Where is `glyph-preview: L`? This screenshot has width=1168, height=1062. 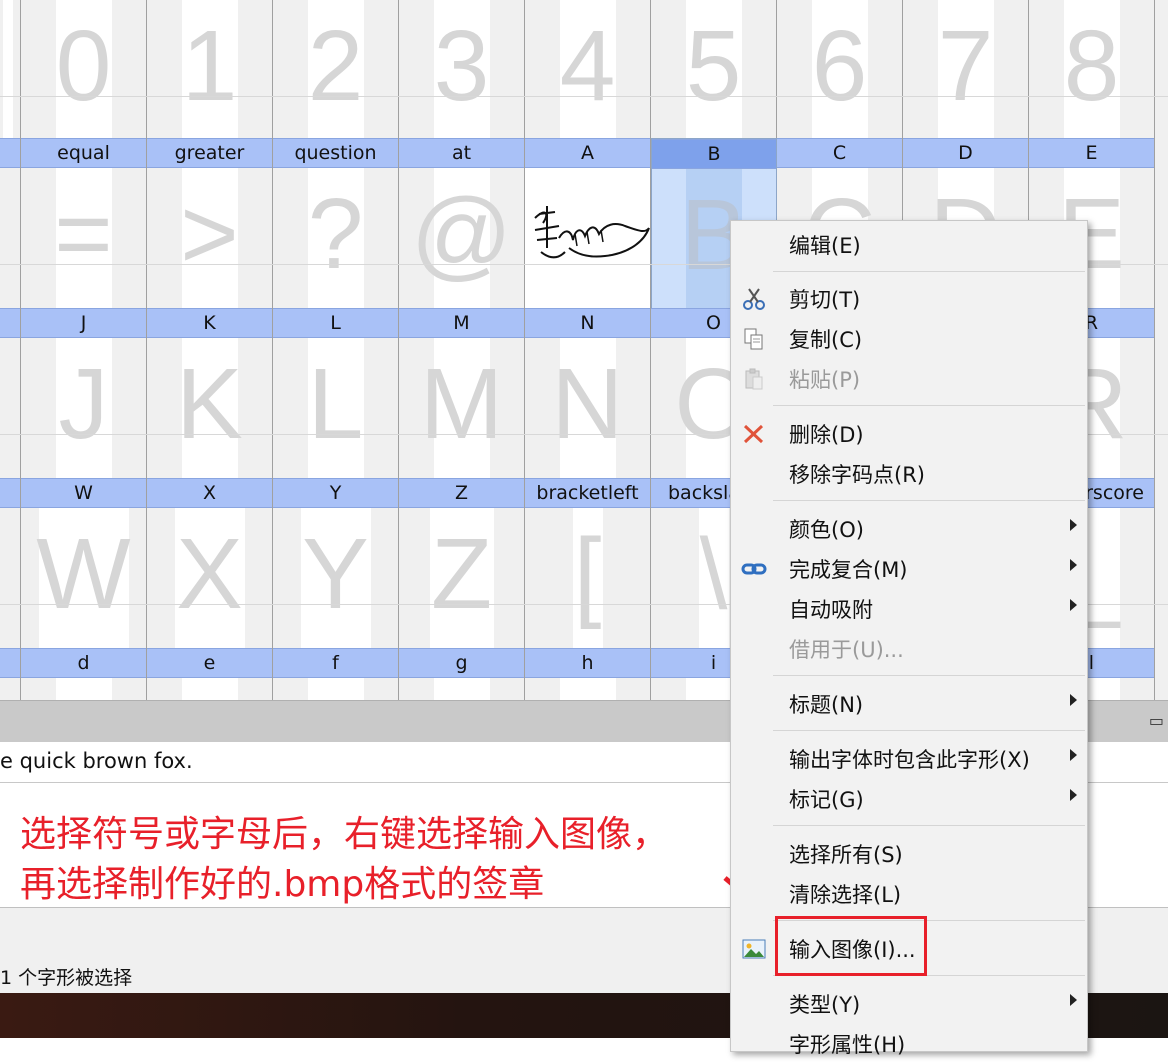 glyph-preview: L is located at coordinates (335, 404).